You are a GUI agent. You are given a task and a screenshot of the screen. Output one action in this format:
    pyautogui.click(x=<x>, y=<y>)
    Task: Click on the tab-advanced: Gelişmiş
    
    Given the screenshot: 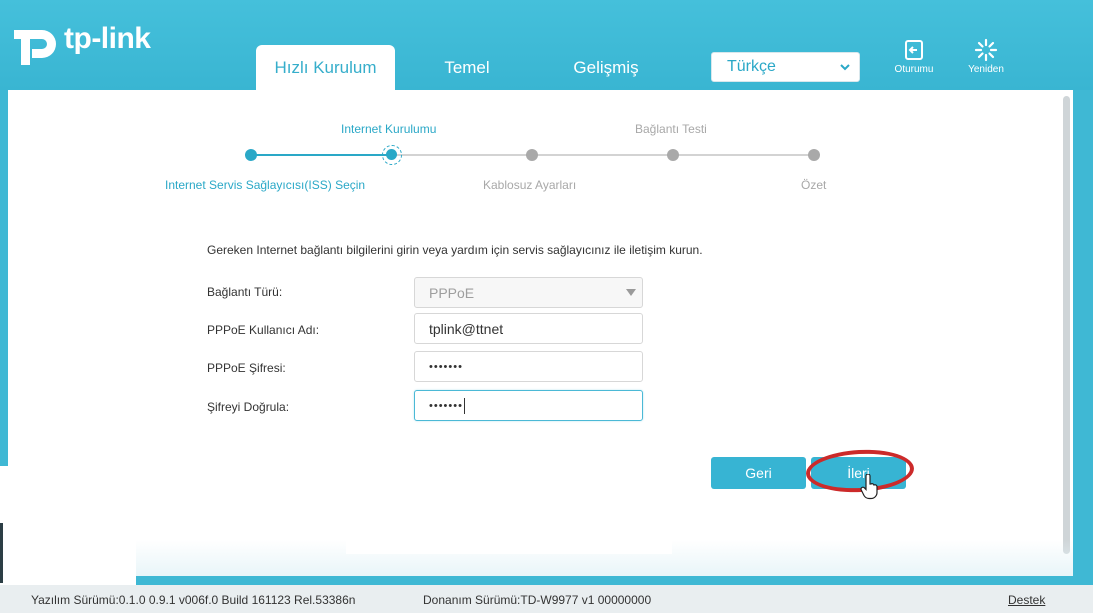 What is the action you would take?
    pyautogui.click(x=606, y=67)
    